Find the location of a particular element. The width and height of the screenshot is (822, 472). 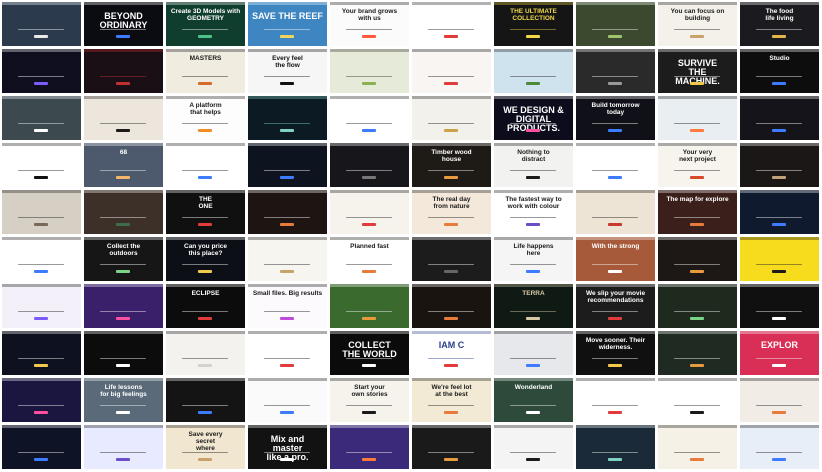

website-thumbnail: You can focus on building is located at coordinates (697, 24).